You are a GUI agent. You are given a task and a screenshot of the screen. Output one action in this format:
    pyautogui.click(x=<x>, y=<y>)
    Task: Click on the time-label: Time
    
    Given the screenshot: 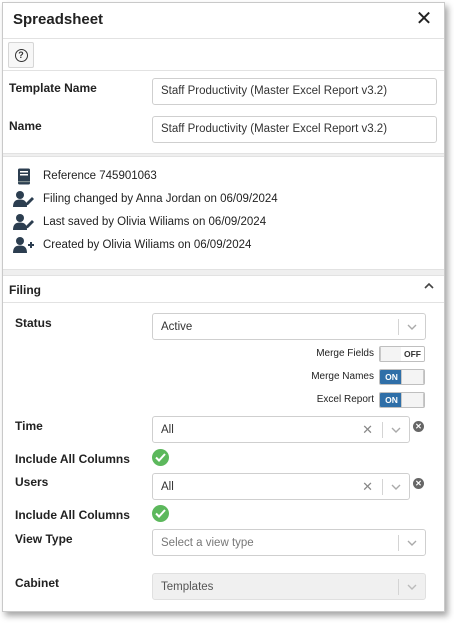 What is the action you would take?
    pyautogui.click(x=29, y=426)
    